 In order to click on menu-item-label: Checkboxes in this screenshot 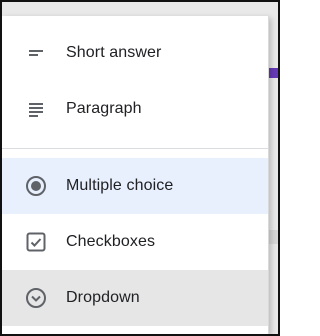, I will do `click(111, 241)`.